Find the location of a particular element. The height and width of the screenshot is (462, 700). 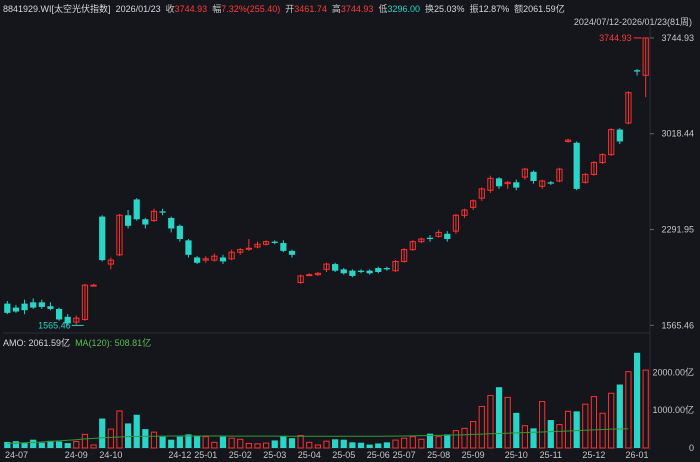

time-tick-label: 25-09 is located at coordinates (473, 455).